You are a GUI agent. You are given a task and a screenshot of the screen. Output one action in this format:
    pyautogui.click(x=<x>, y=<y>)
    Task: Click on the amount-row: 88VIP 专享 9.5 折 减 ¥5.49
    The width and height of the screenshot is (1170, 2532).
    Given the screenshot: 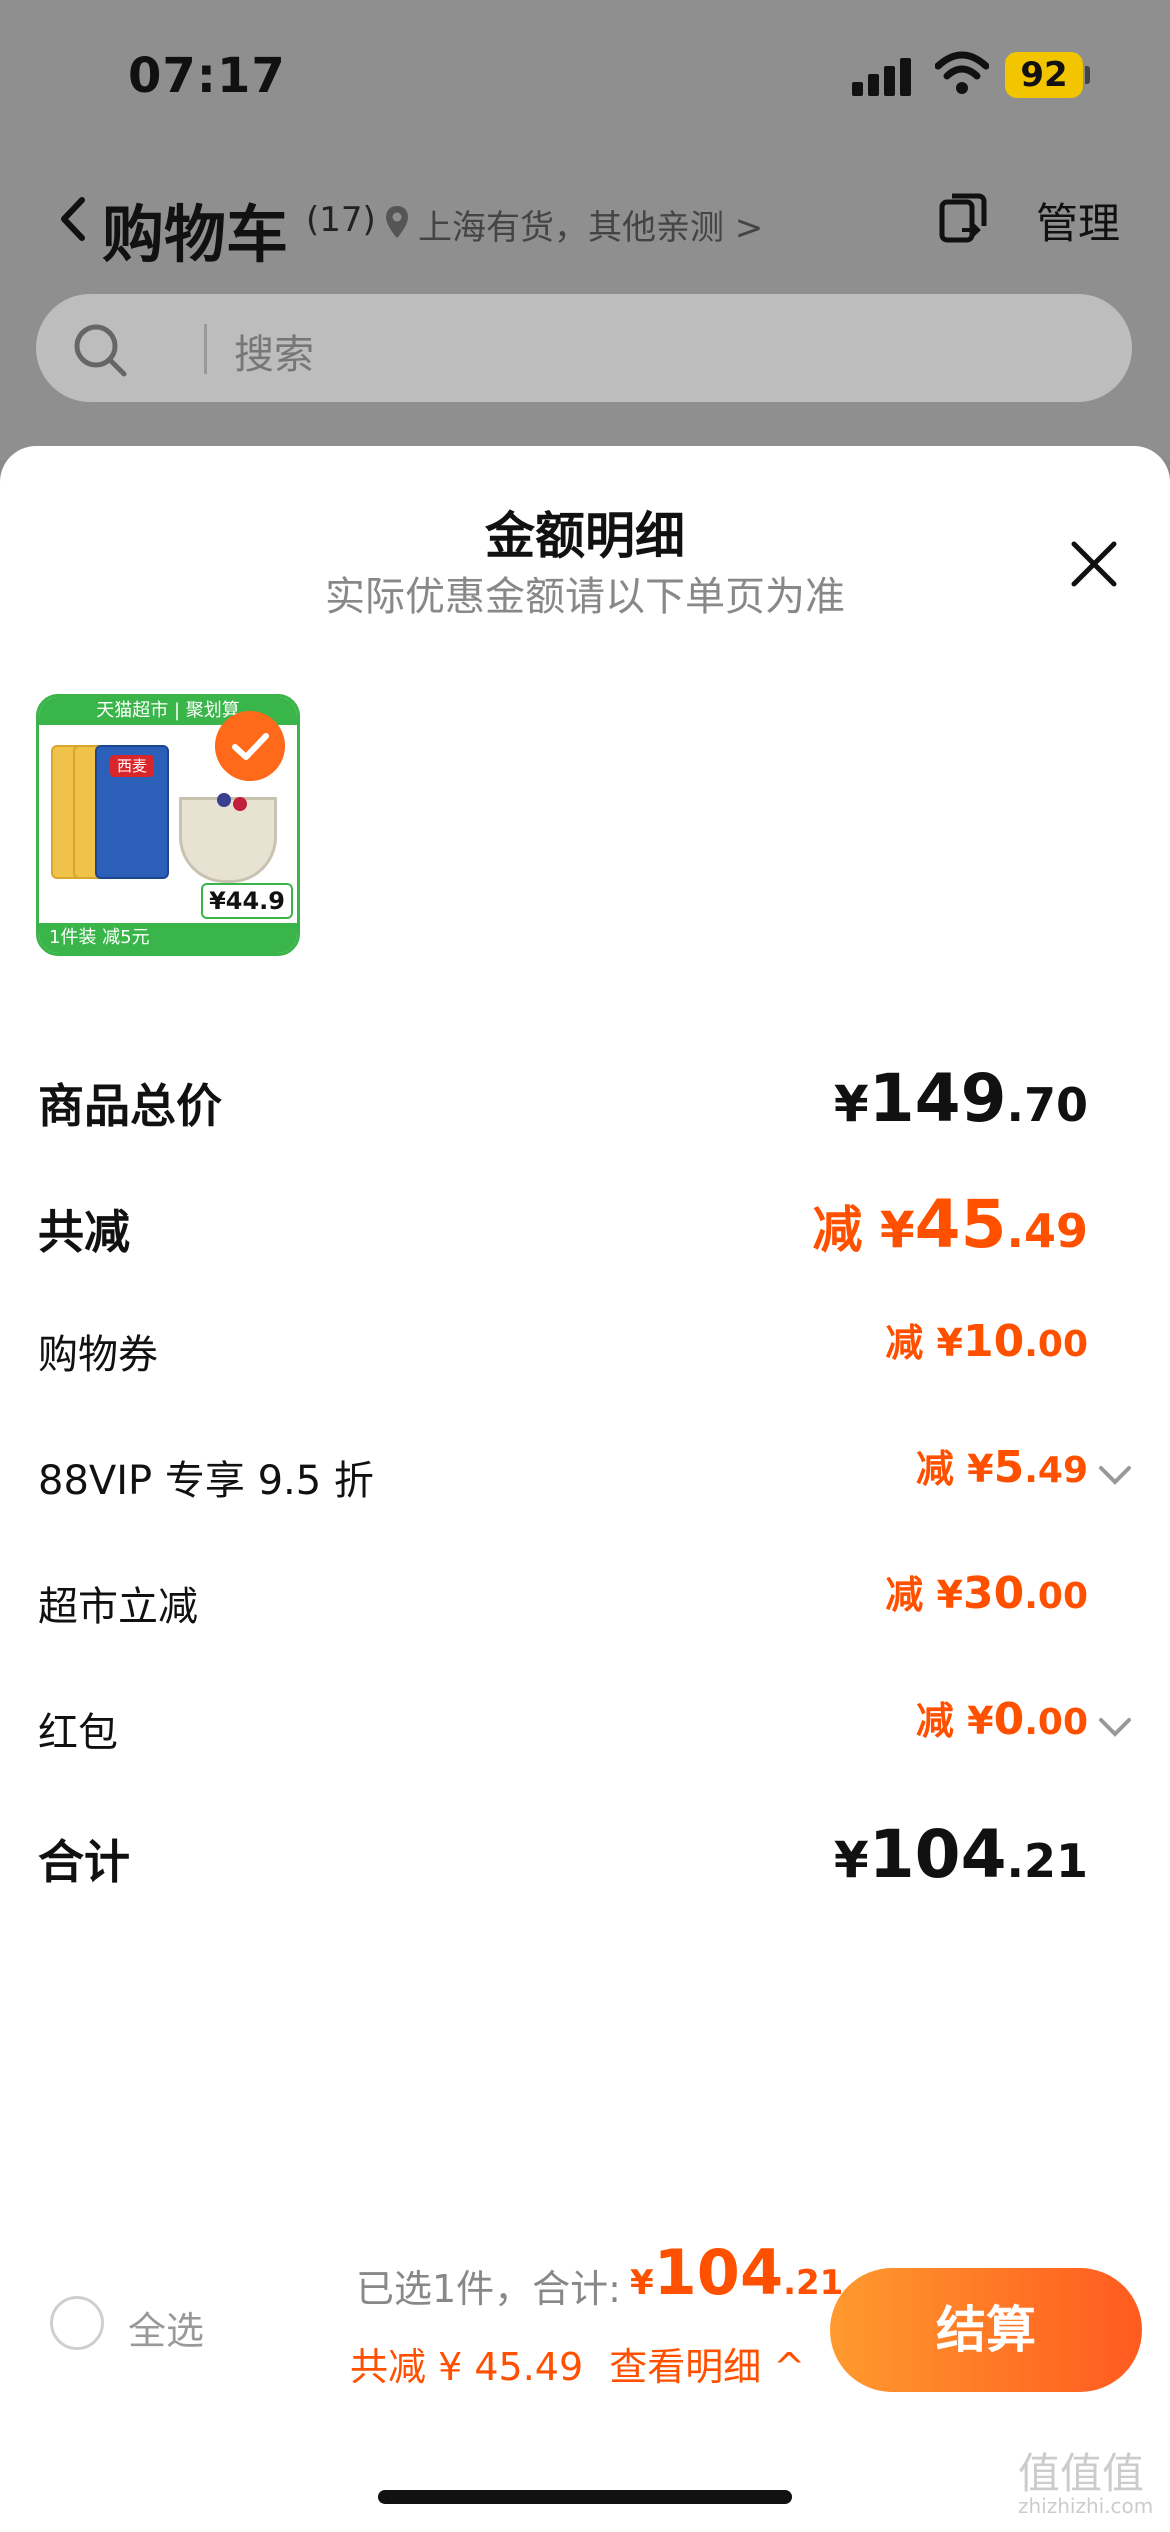 What is the action you would take?
    pyautogui.click(x=585, y=1473)
    